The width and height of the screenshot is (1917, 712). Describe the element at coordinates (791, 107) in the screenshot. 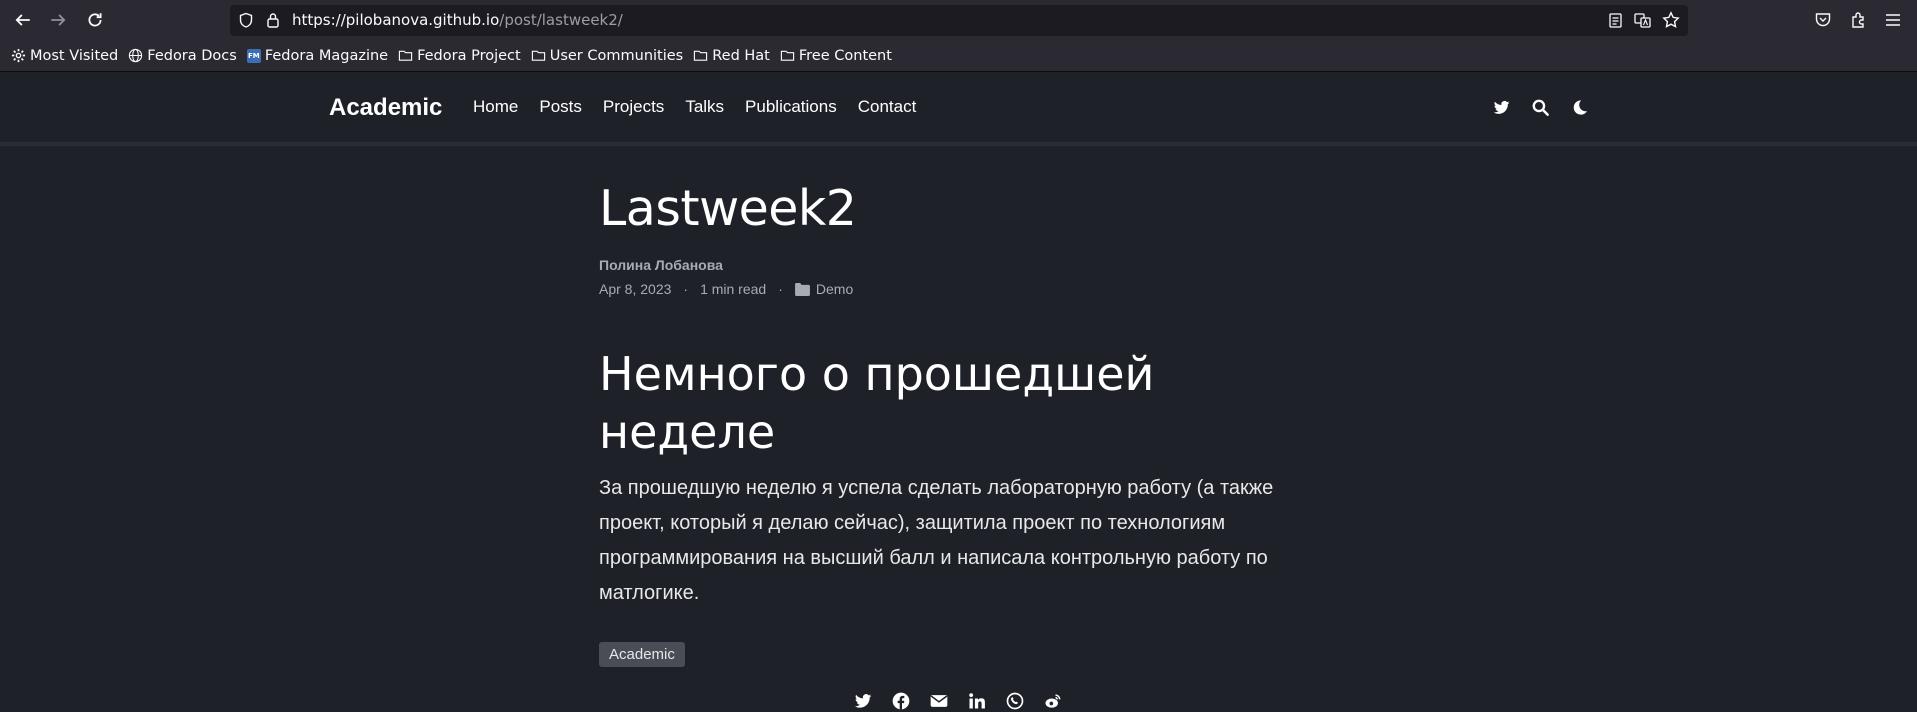

I see `menu-publications: Publications` at that location.